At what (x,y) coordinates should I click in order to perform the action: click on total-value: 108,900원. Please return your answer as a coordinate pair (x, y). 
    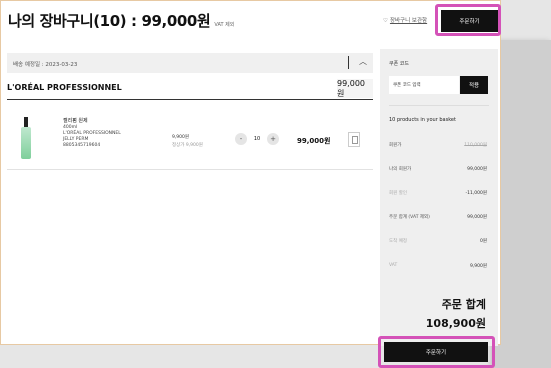
    Looking at the image, I should click on (455, 323).